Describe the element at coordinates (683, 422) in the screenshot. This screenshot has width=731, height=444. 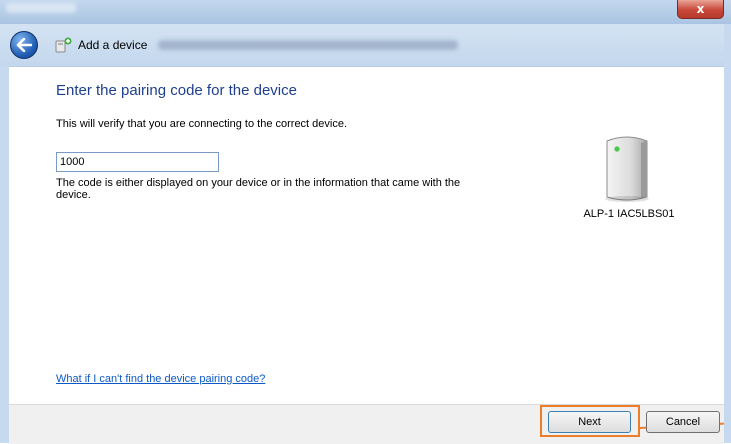
I see `cancel-button: Cancel` at that location.